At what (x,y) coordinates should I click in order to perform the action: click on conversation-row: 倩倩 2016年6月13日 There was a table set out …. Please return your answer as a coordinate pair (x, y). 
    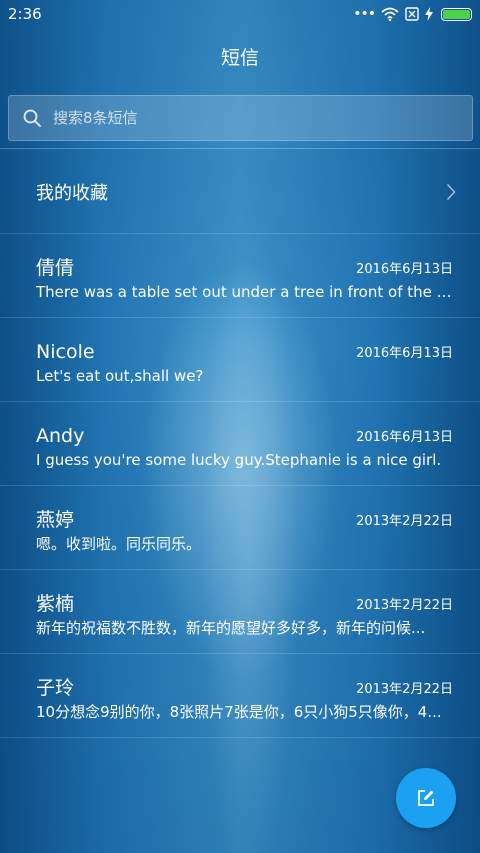
    Looking at the image, I should click on (240, 275).